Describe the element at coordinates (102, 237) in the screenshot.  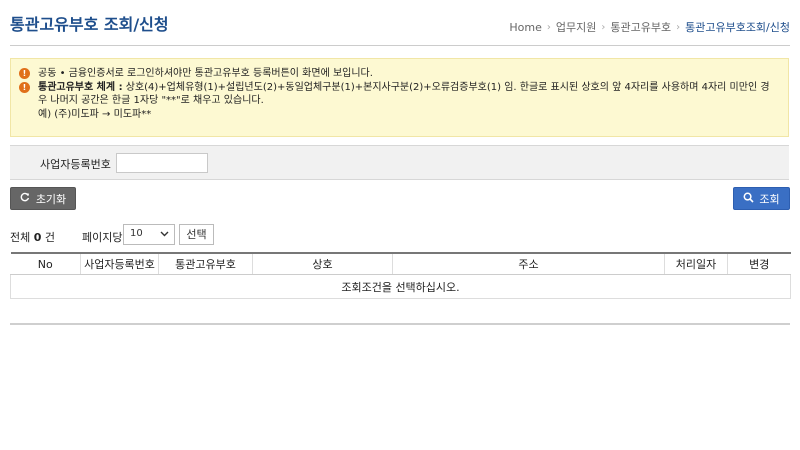
I see `per-page-label: 페이지당` at that location.